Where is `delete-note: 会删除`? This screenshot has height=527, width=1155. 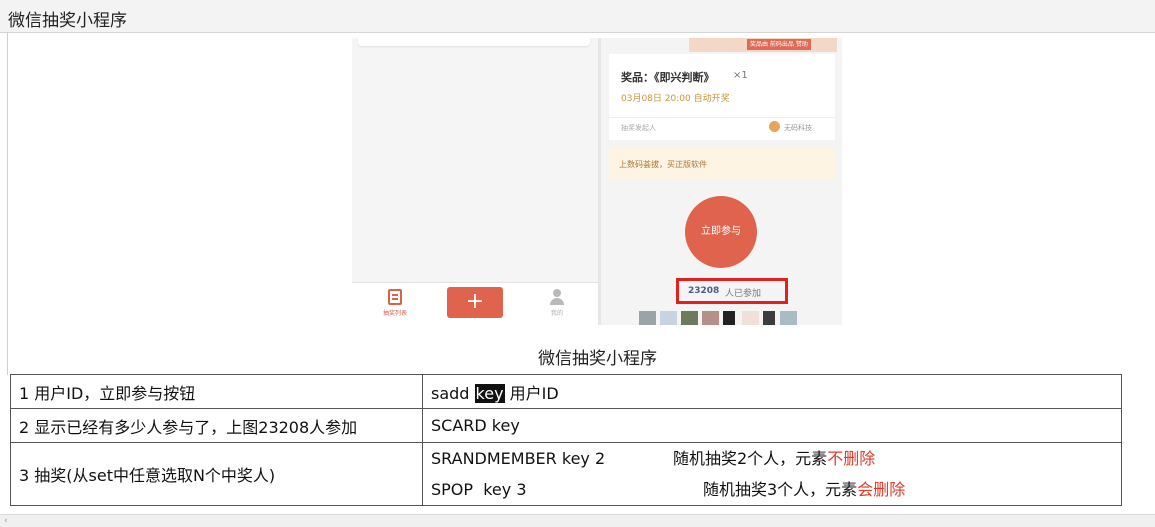 delete-note: 会删除 is located at coordinates (881, 489).